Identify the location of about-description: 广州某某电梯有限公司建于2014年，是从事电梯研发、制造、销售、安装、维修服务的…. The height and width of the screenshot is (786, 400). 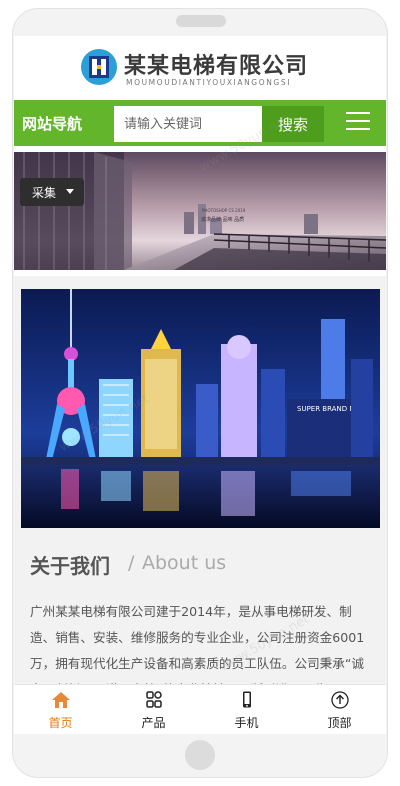
(197, 644).